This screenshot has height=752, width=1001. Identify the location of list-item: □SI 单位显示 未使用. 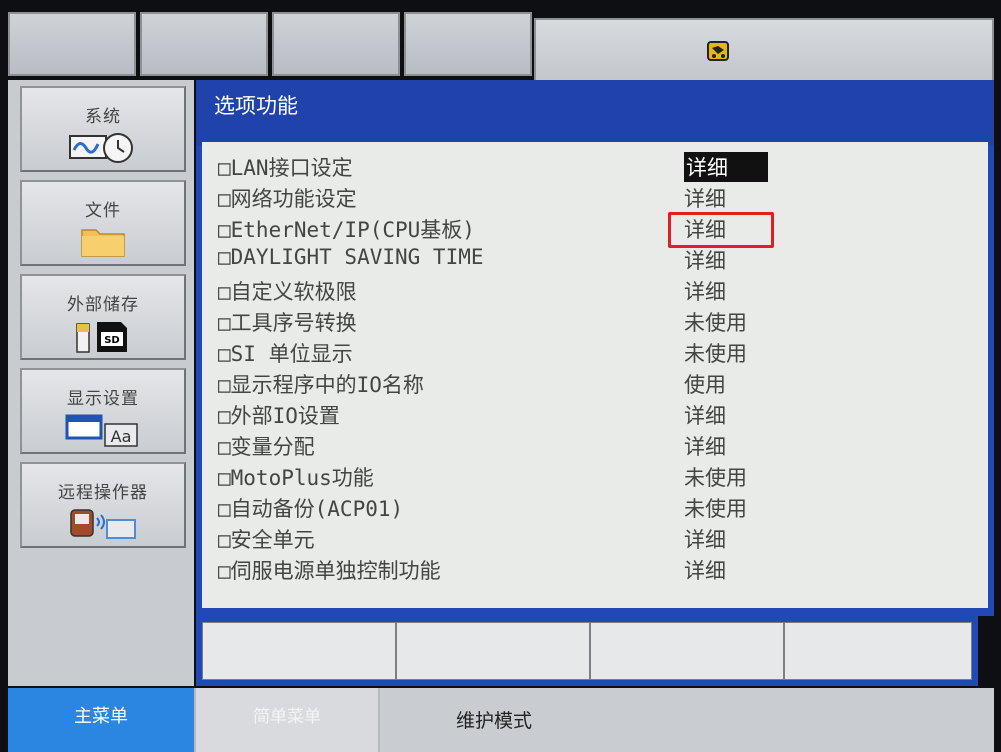
(598, 353).